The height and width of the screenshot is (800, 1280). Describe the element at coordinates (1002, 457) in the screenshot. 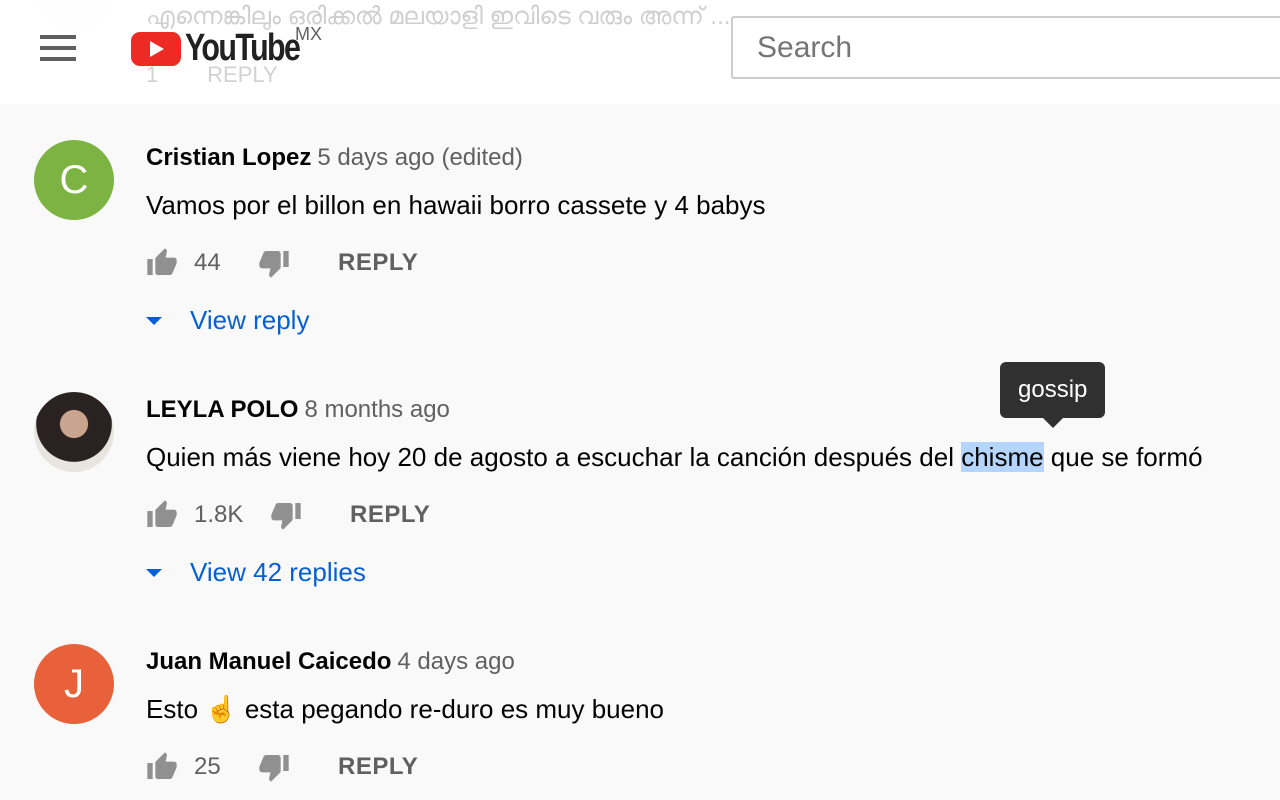

I see `selected-word: chisme` at that location.